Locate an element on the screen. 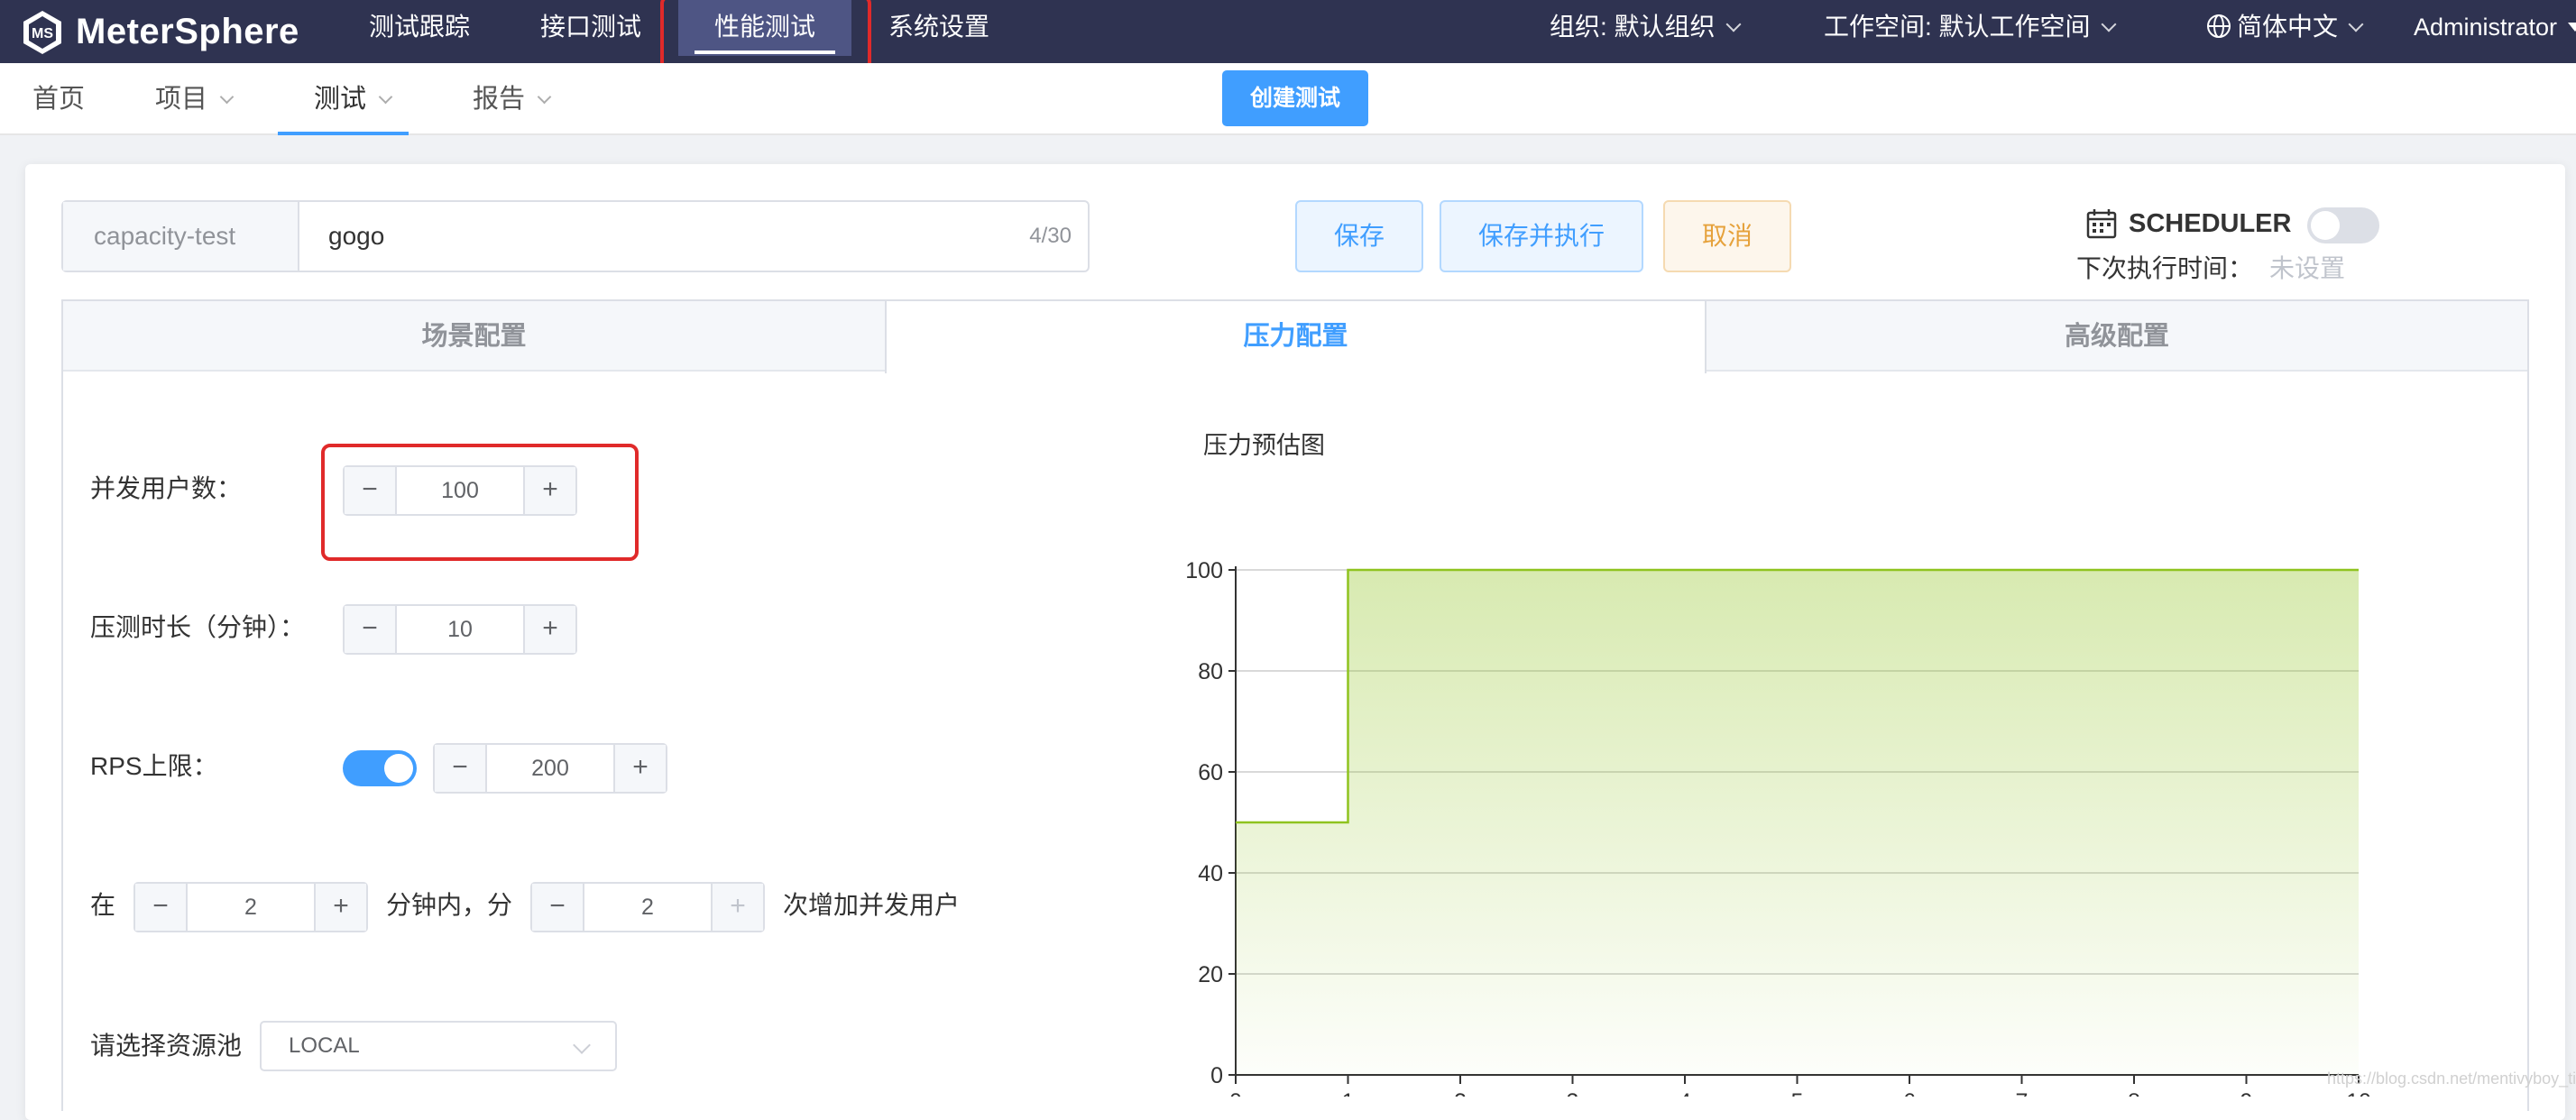 The height and width of the screenshot is (1120, 2576). tab-advanced-config: 高级配置 is located at coordinates (2117, 336).